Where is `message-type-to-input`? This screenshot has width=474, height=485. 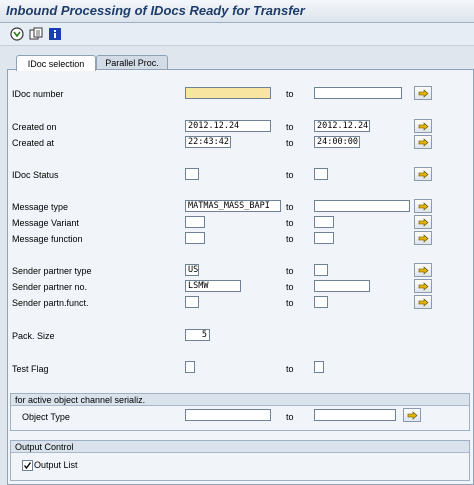 message-type-to-input is located at coordinates (362, 206).